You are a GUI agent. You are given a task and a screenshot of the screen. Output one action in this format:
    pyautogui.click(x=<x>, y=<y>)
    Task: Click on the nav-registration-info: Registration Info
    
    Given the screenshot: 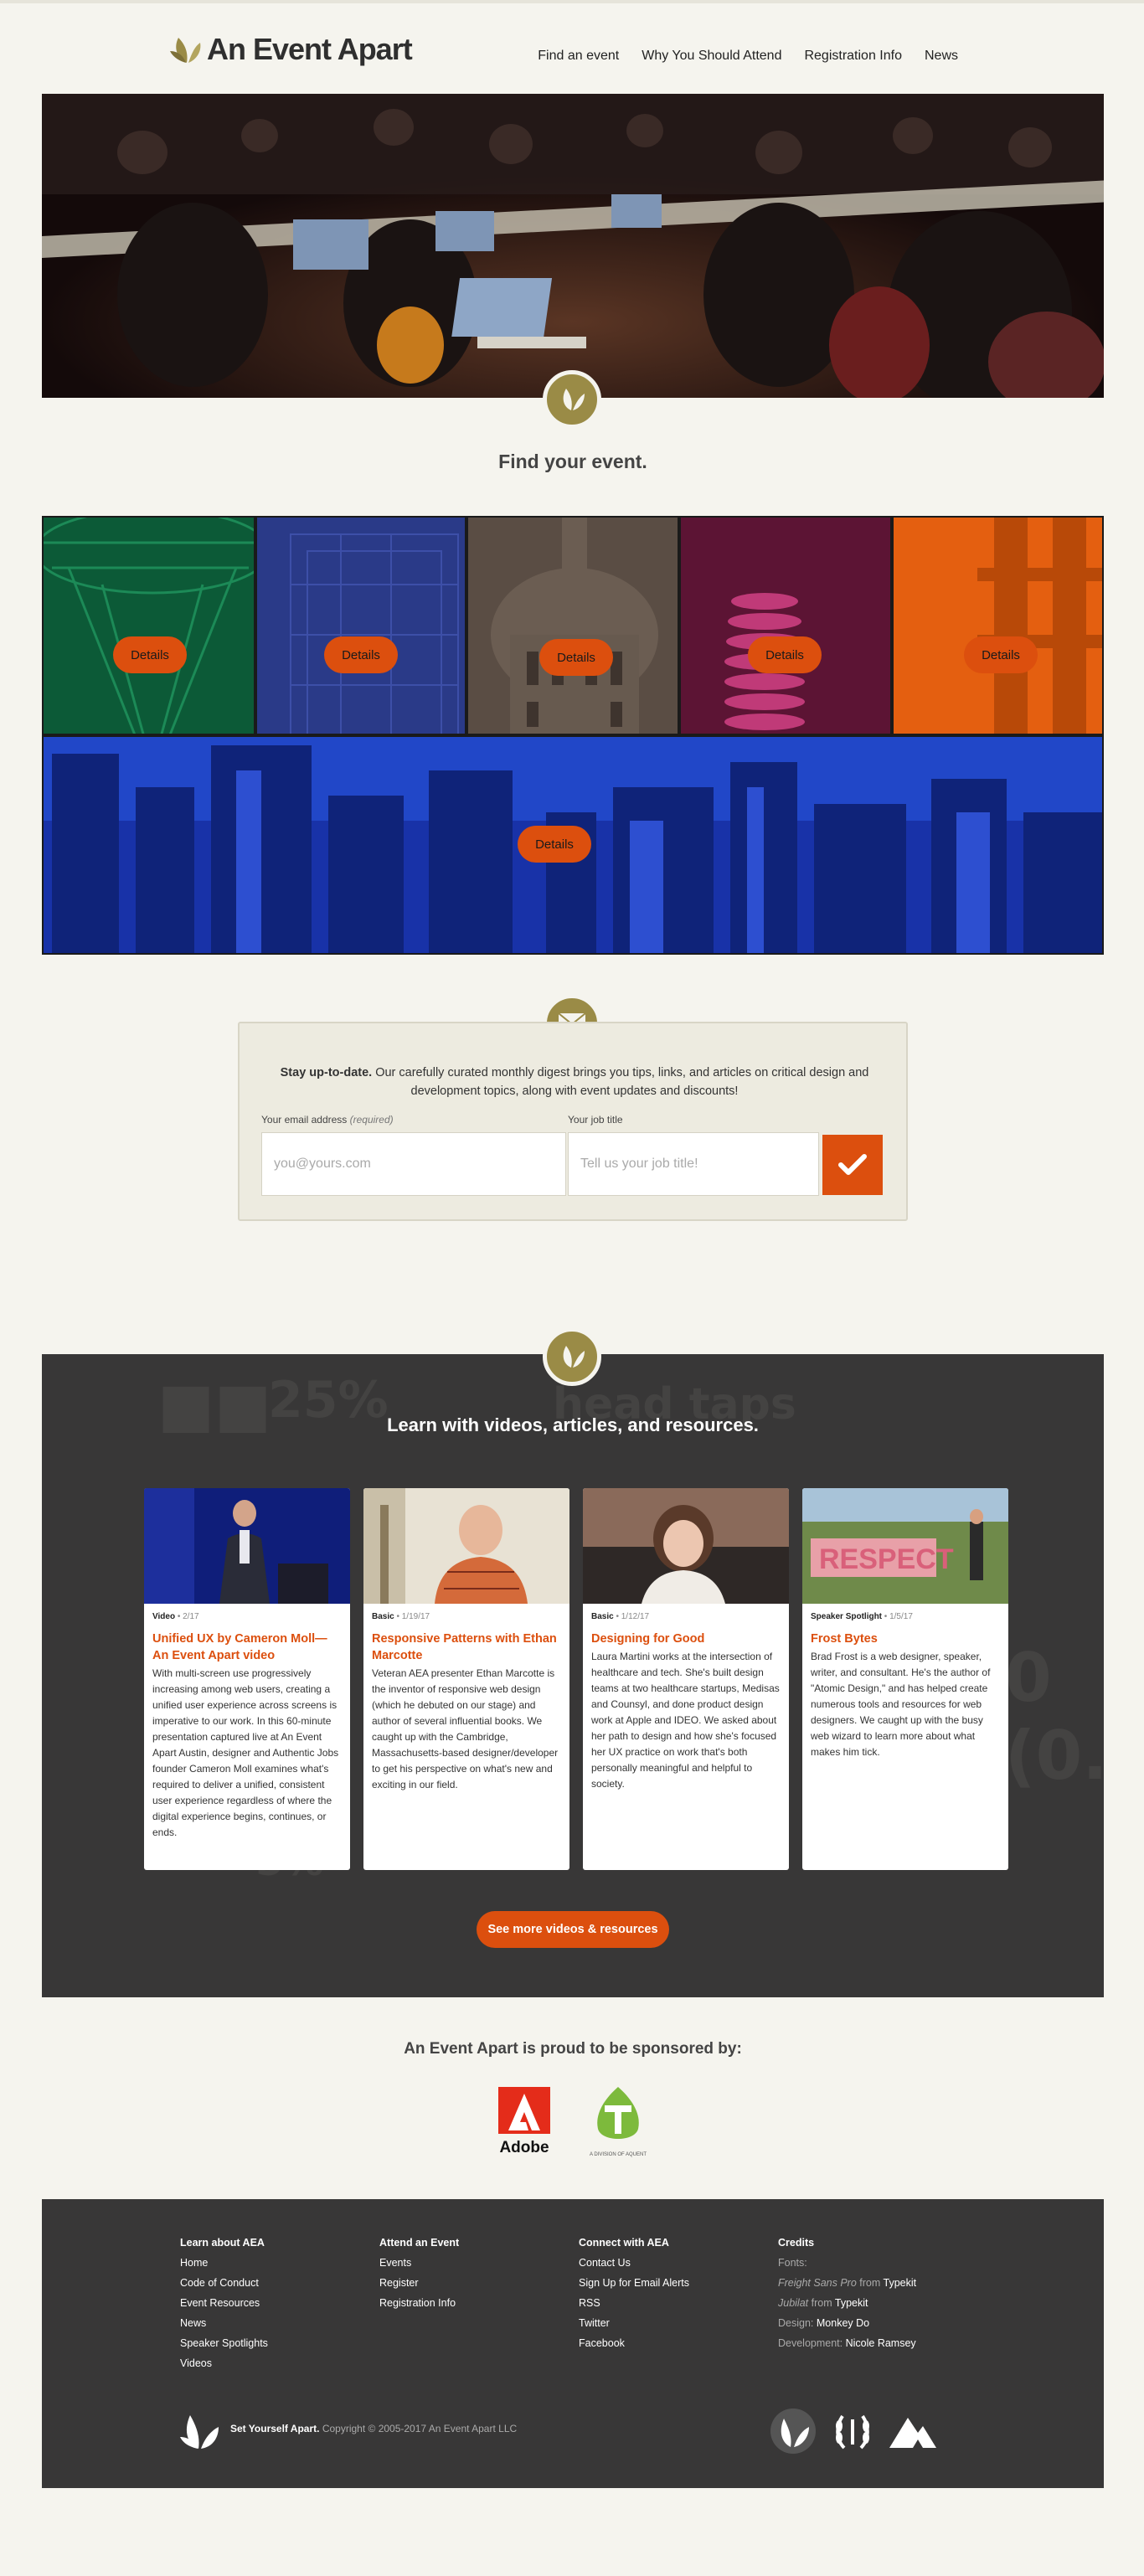 What is the action you would take?
    pyautogui.click(x=853, y=57)
    